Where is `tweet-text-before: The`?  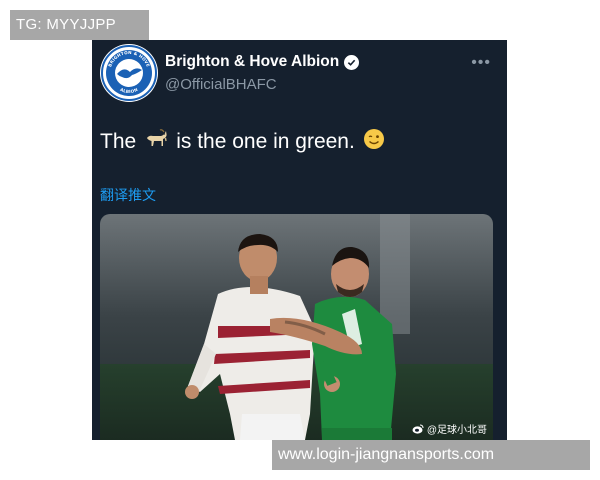
tweet-text-before: The is located at coordinates (118, 141).